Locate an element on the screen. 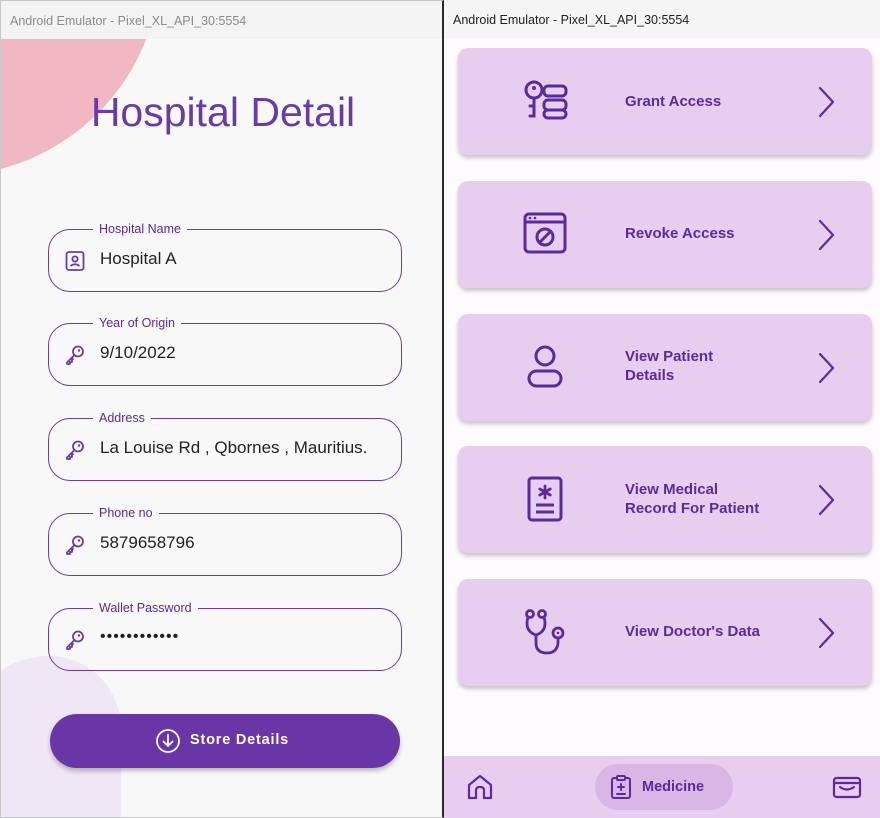 Image resolution: width=880 pixels, height=818 pixels. year-of-origin-field: Year of Origin 9/10/2022 is located at coordinates (225, 350).